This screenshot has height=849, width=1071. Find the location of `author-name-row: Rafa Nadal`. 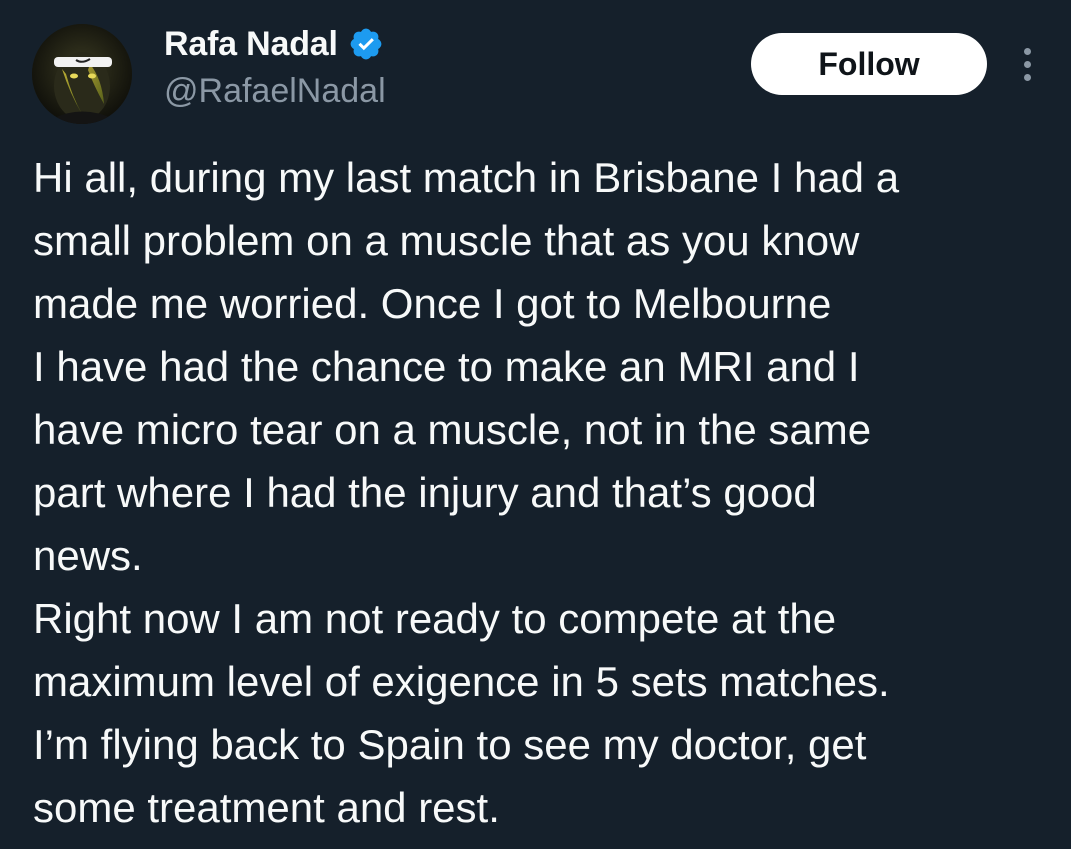

author-name-row: Rafa Nadal is located at coordinates (274, 44).